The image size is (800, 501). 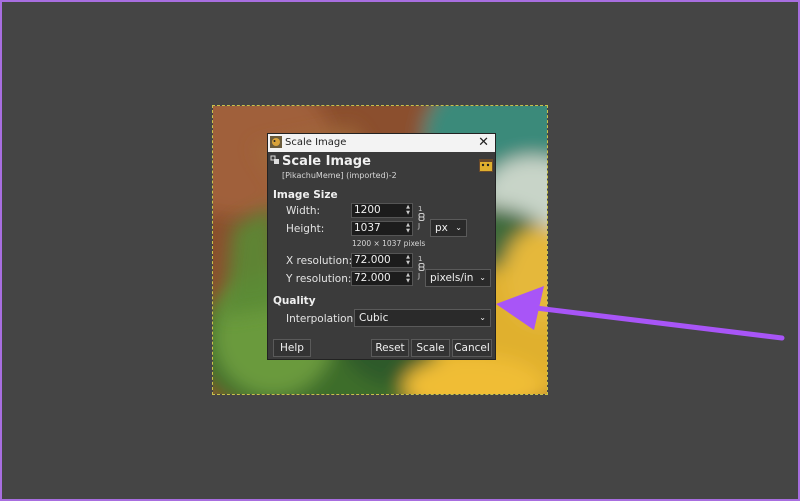 What do you see at coordinates (367, 228) in the screenshot?
I see `height-value: 1037` at bounding box center [367, 228].